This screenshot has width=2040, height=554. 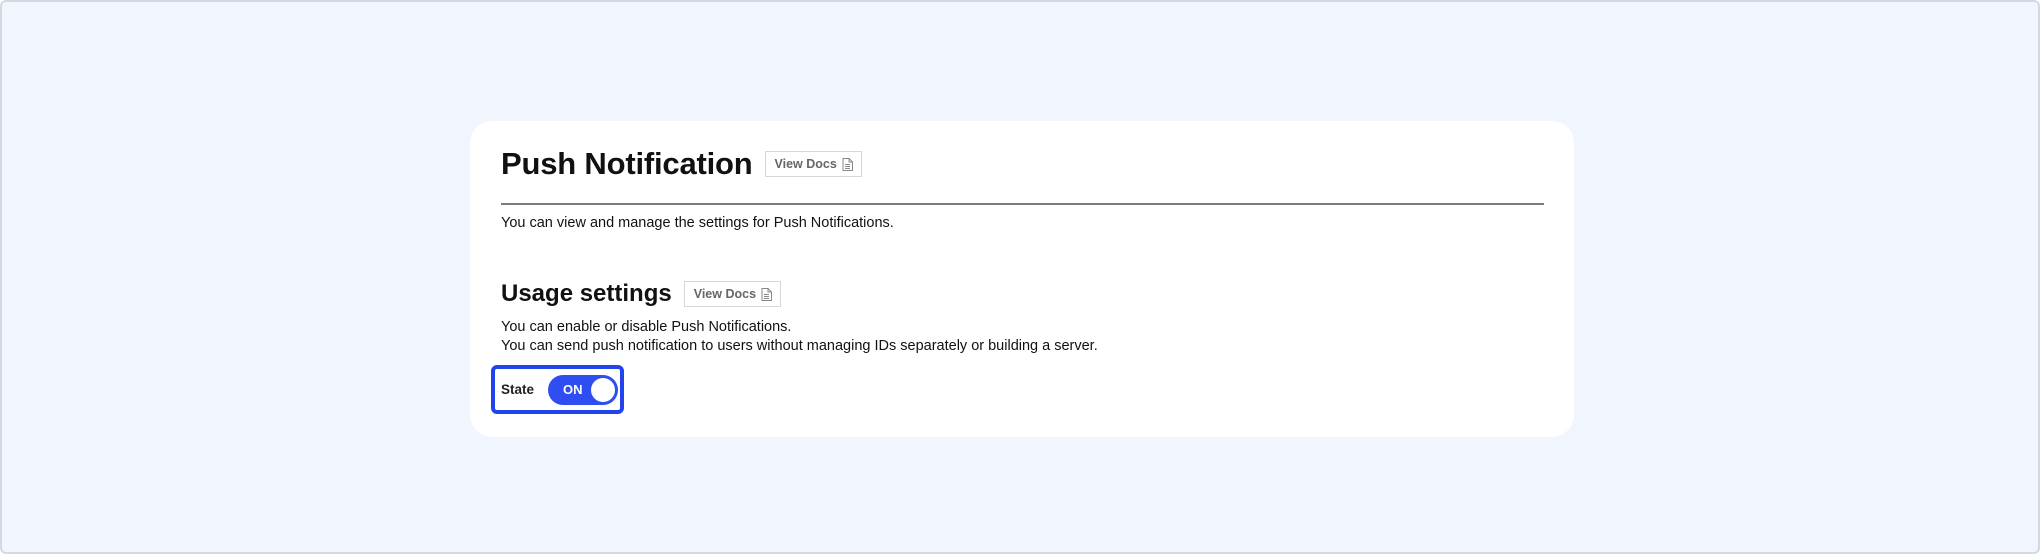 I want to click on page-header: Push Notification View Docs, so click(x=1022, y=164).